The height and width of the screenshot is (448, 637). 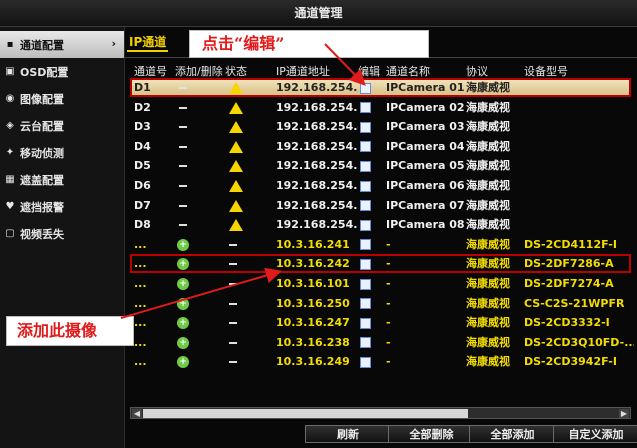 I want to click on ip-cell: 10.3.16.250, so click(x=313, y=303).